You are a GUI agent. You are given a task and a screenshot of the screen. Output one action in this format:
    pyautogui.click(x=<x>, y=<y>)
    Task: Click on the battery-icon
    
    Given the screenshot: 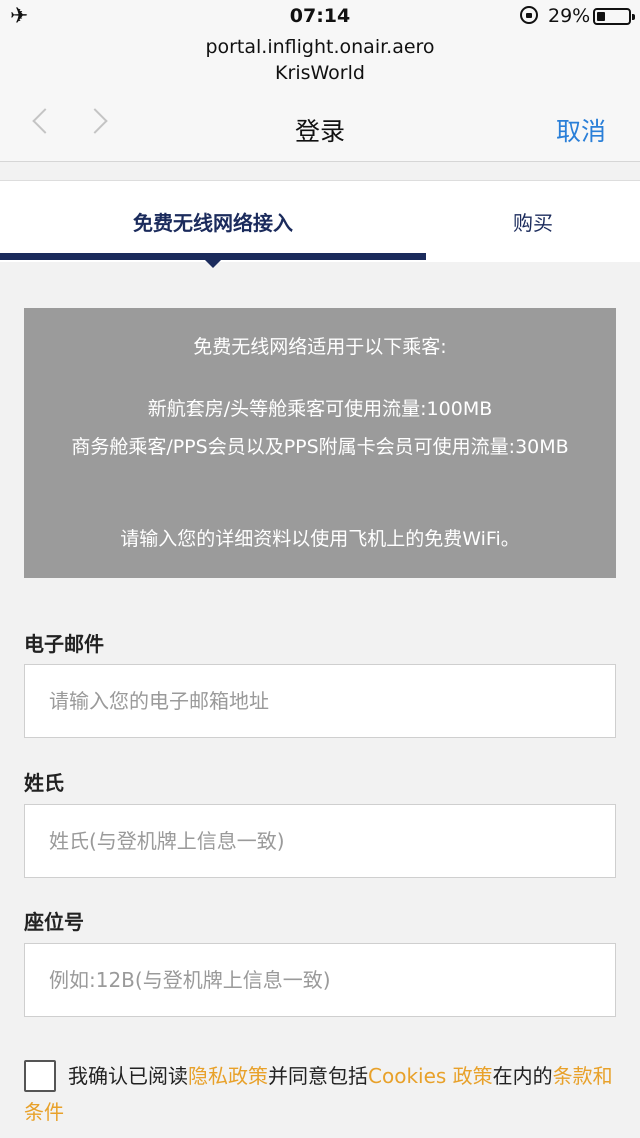 What is the action you would take?
    pyautogui.click(x=614, y=16)
    